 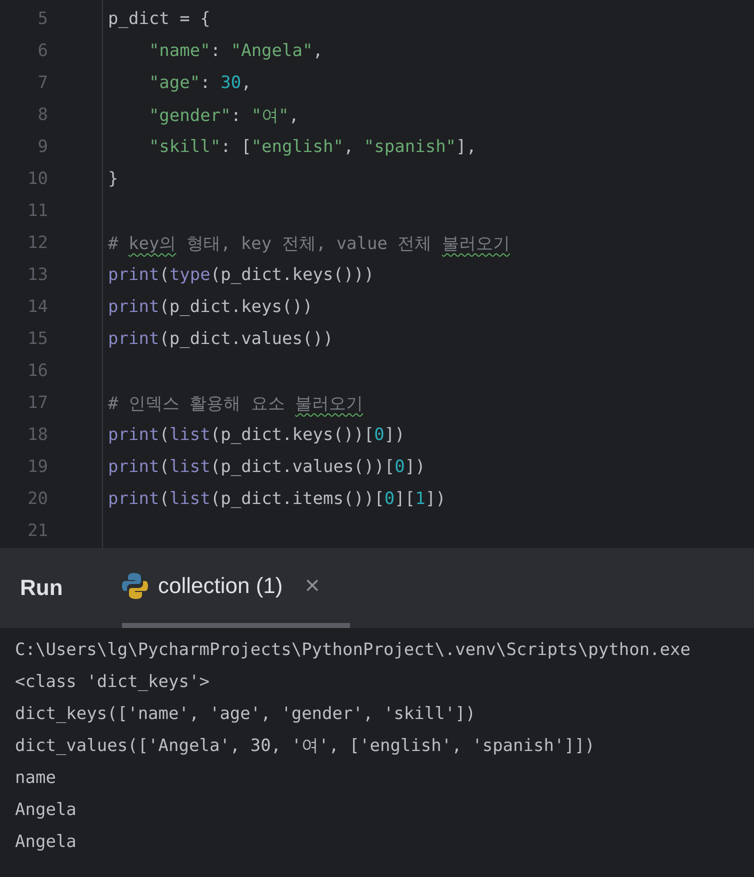 What do you see at coordinates (267, 467) in the screenshot?
I see `code-line: print(list(p_dict.values())[0])` at bounding box center [267, 467].